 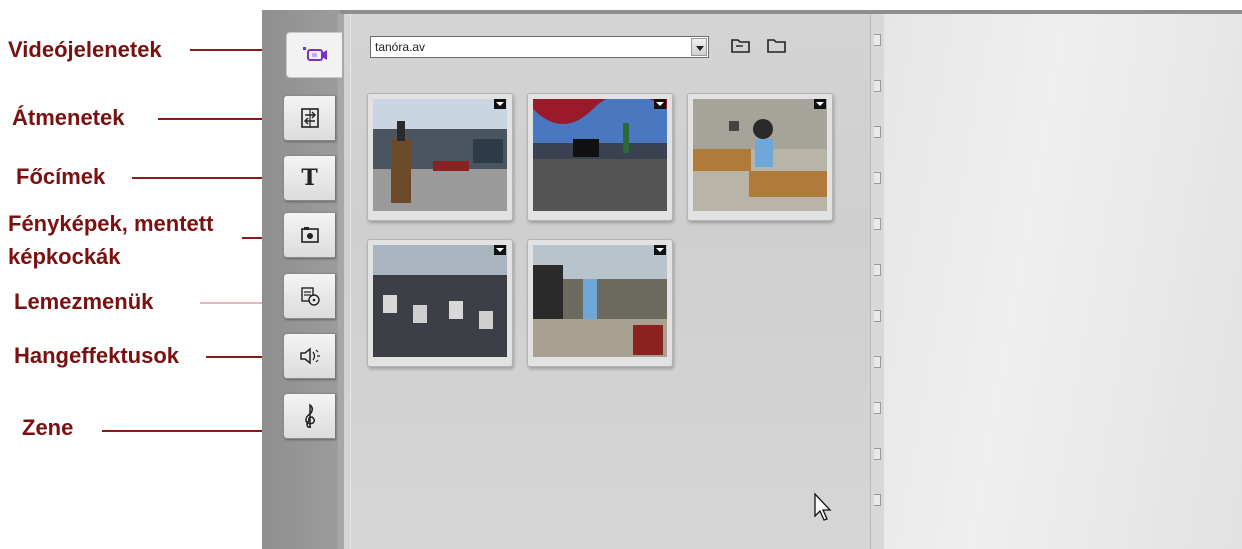 I want to click on label-videojelenetek: Videójelenetek, so click(x=85, y=49).